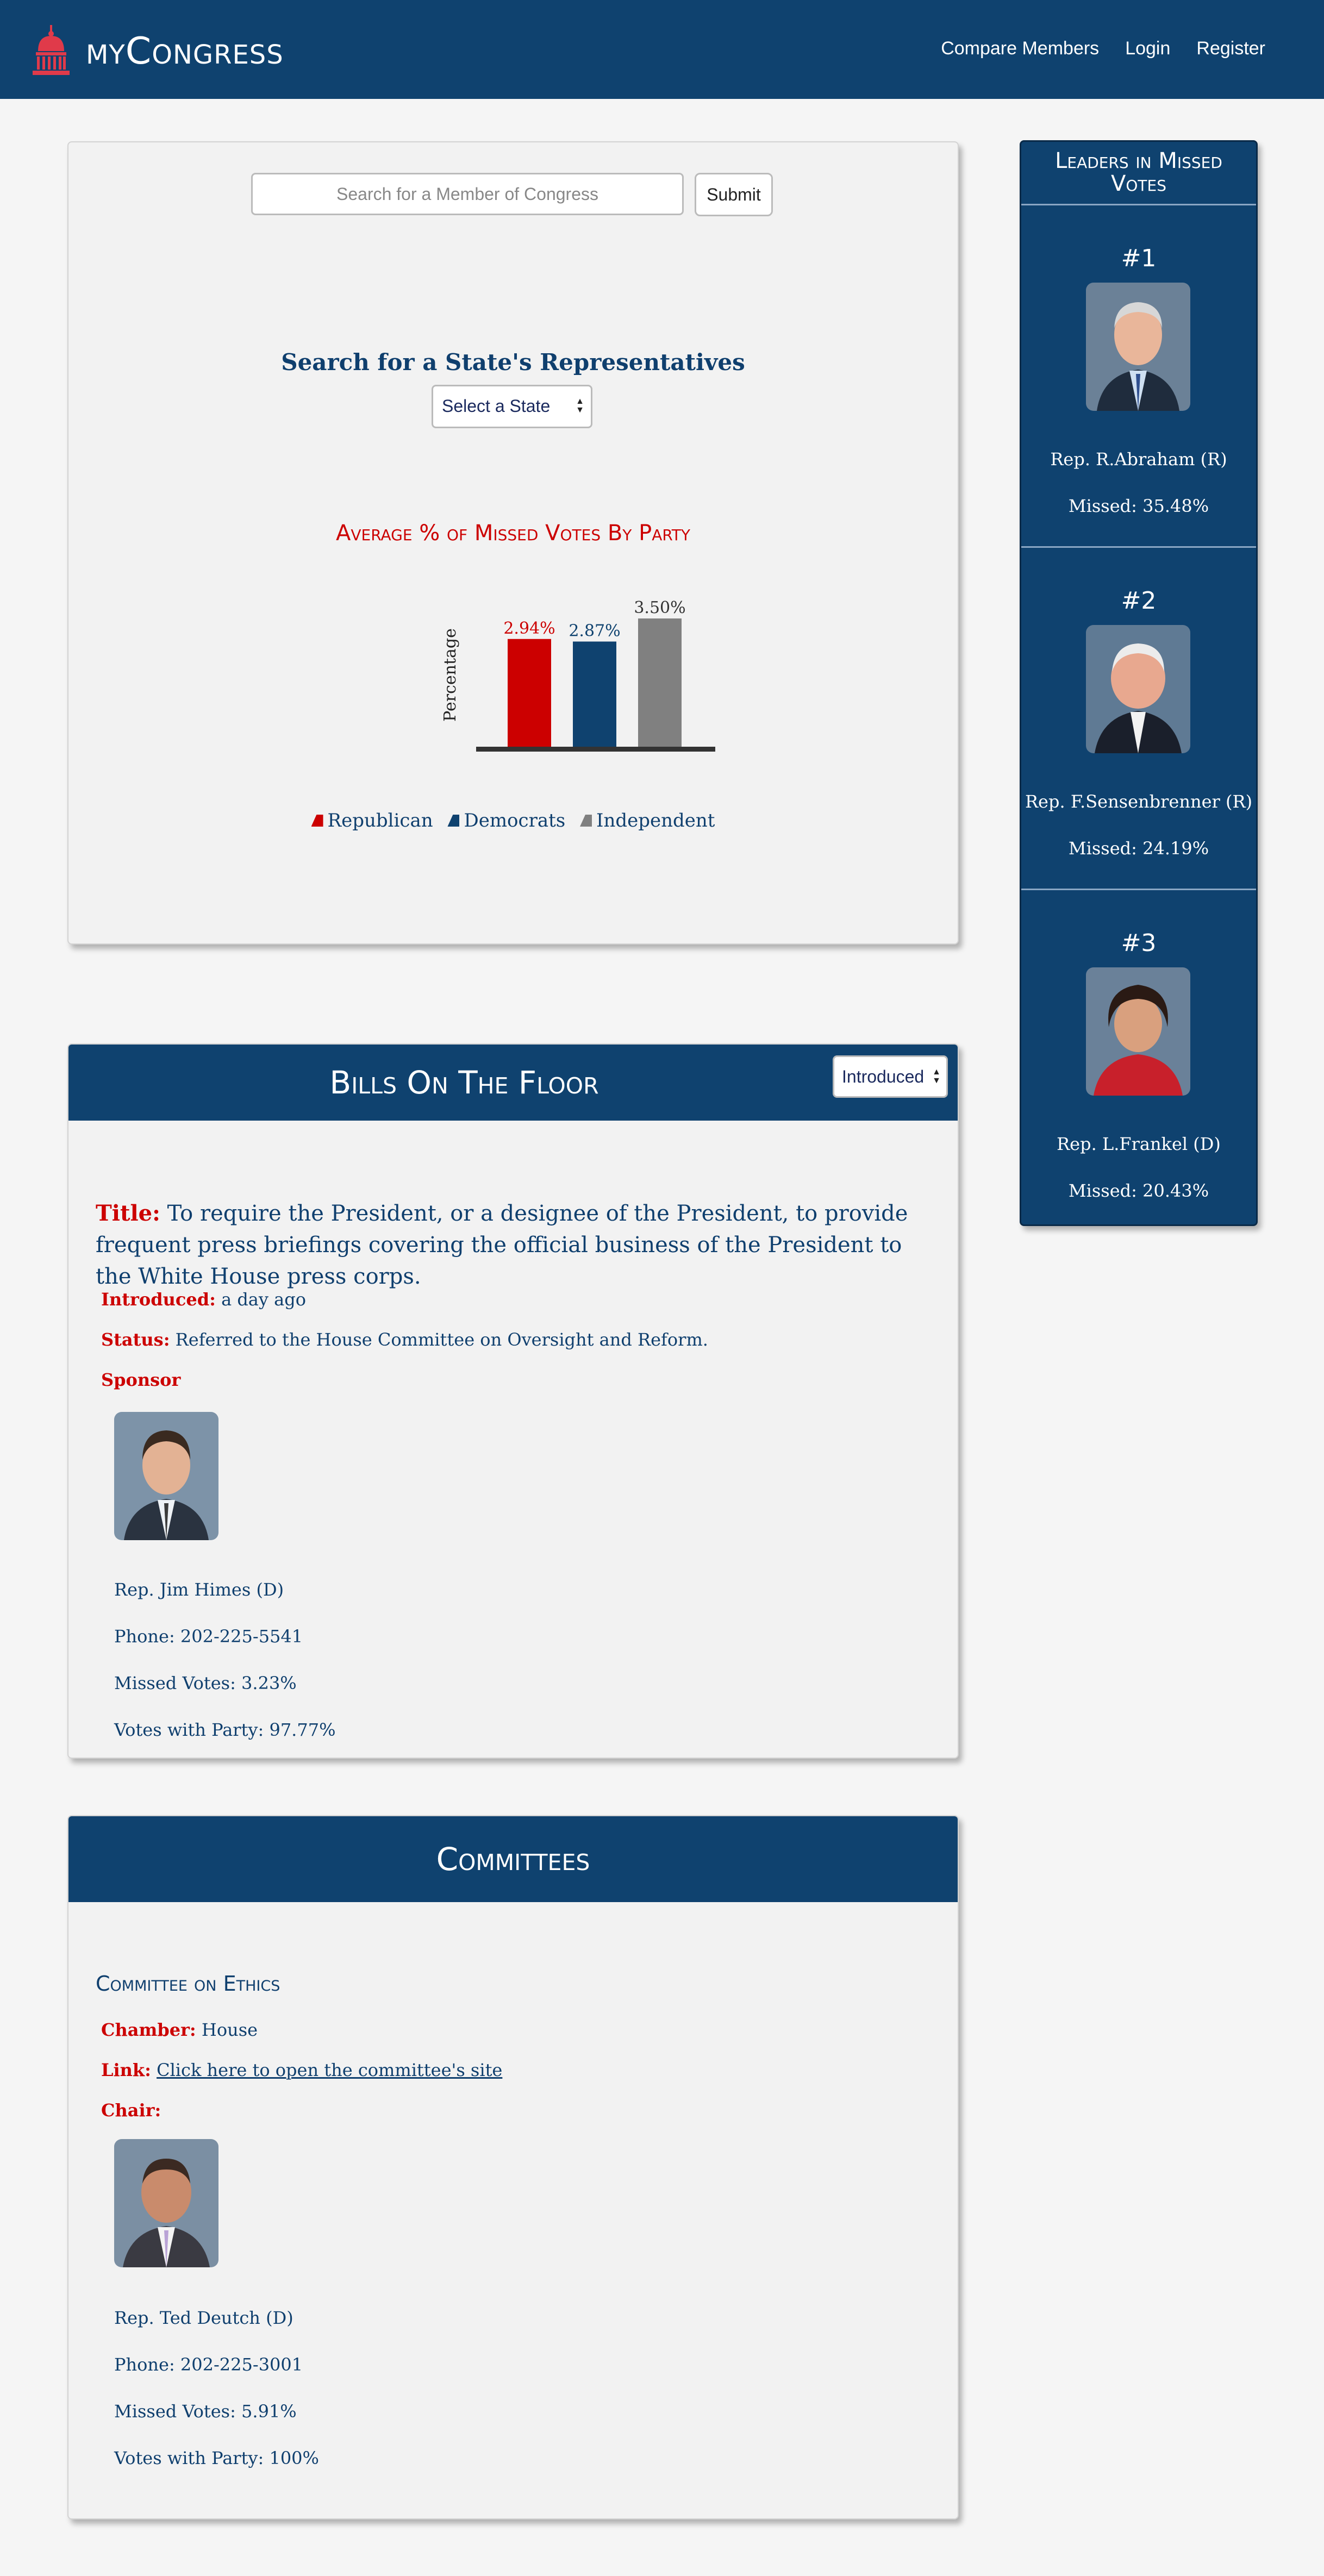 The height and width of the screenshot is (2576, 1324). I want to click on chair-heading: Chair:, so click(131, 2110).